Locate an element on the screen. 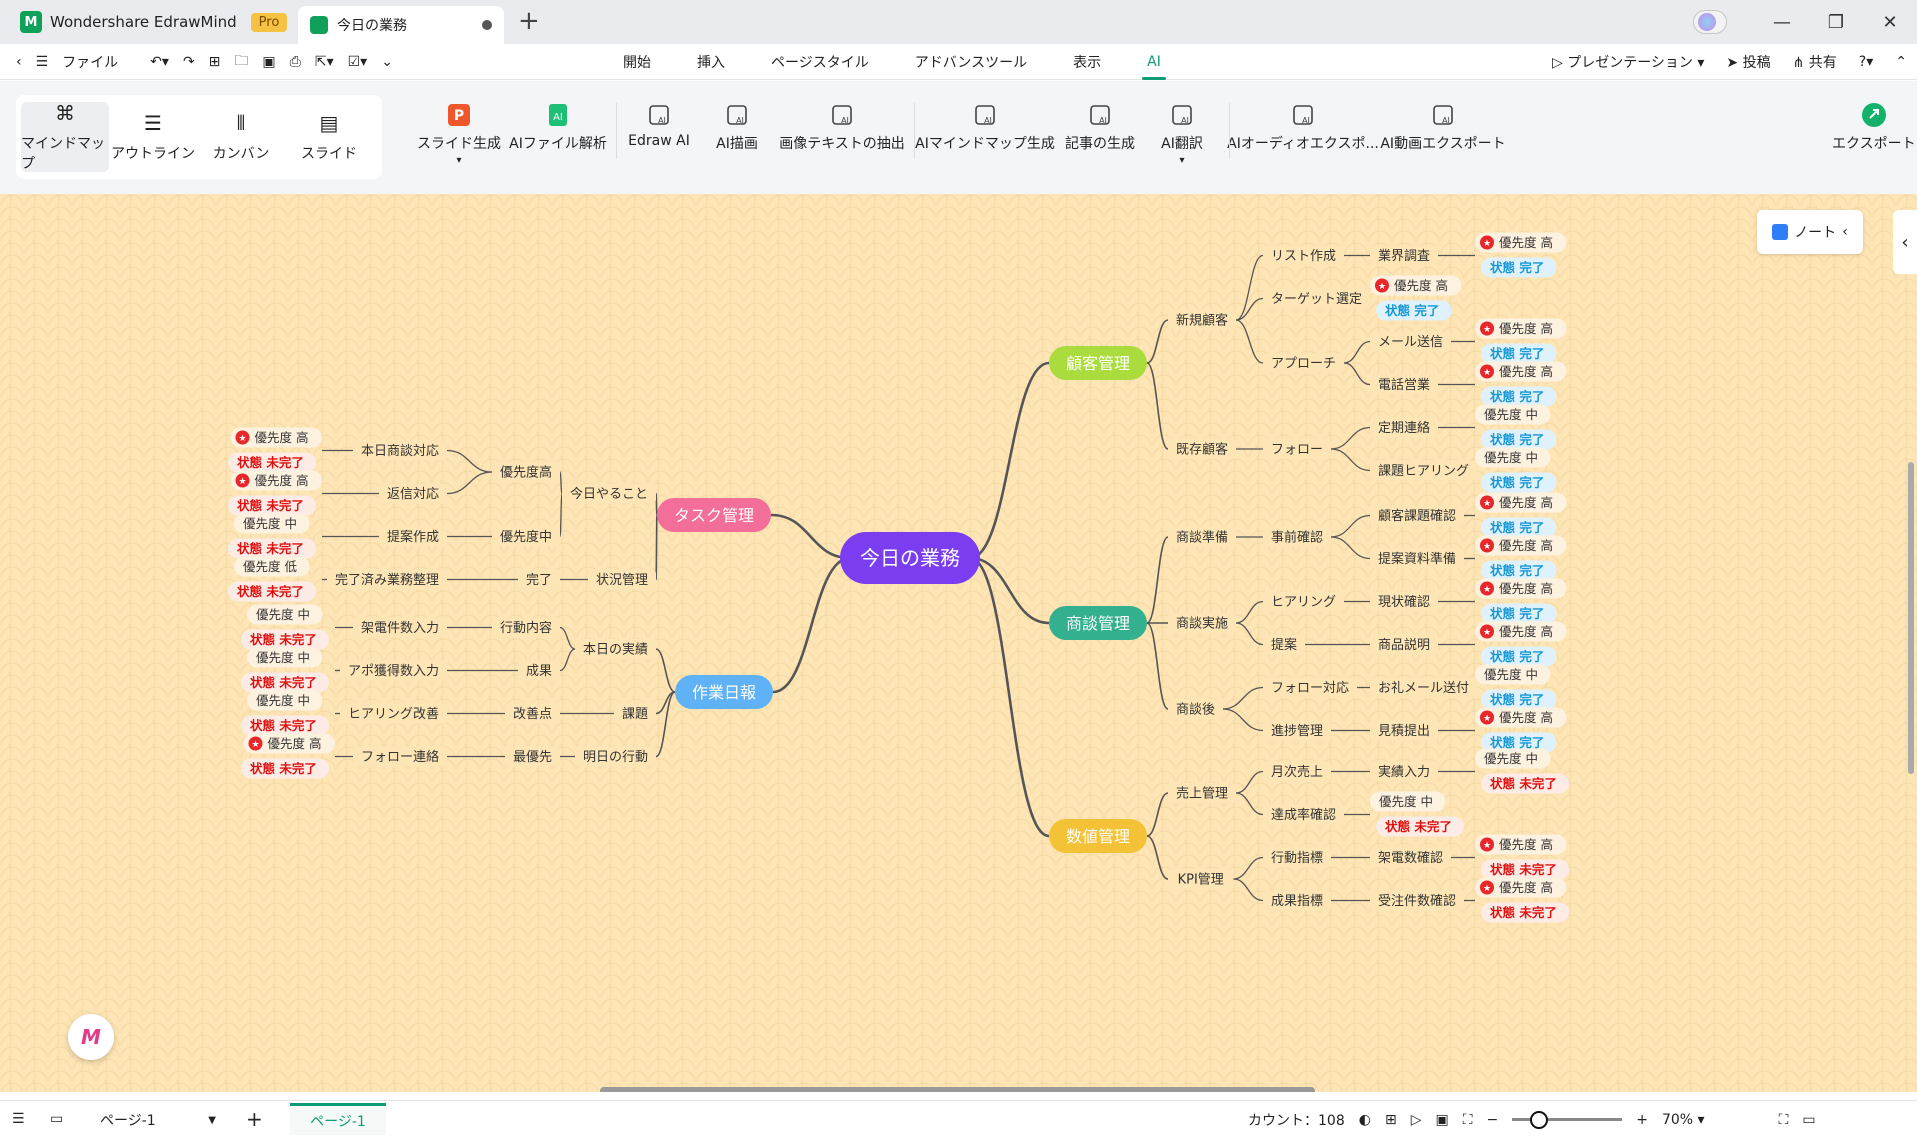 This screenshot has width=1917, height=1138. collapse-ribbon-icon: ⌃ is located at coordinates (1901, 62).